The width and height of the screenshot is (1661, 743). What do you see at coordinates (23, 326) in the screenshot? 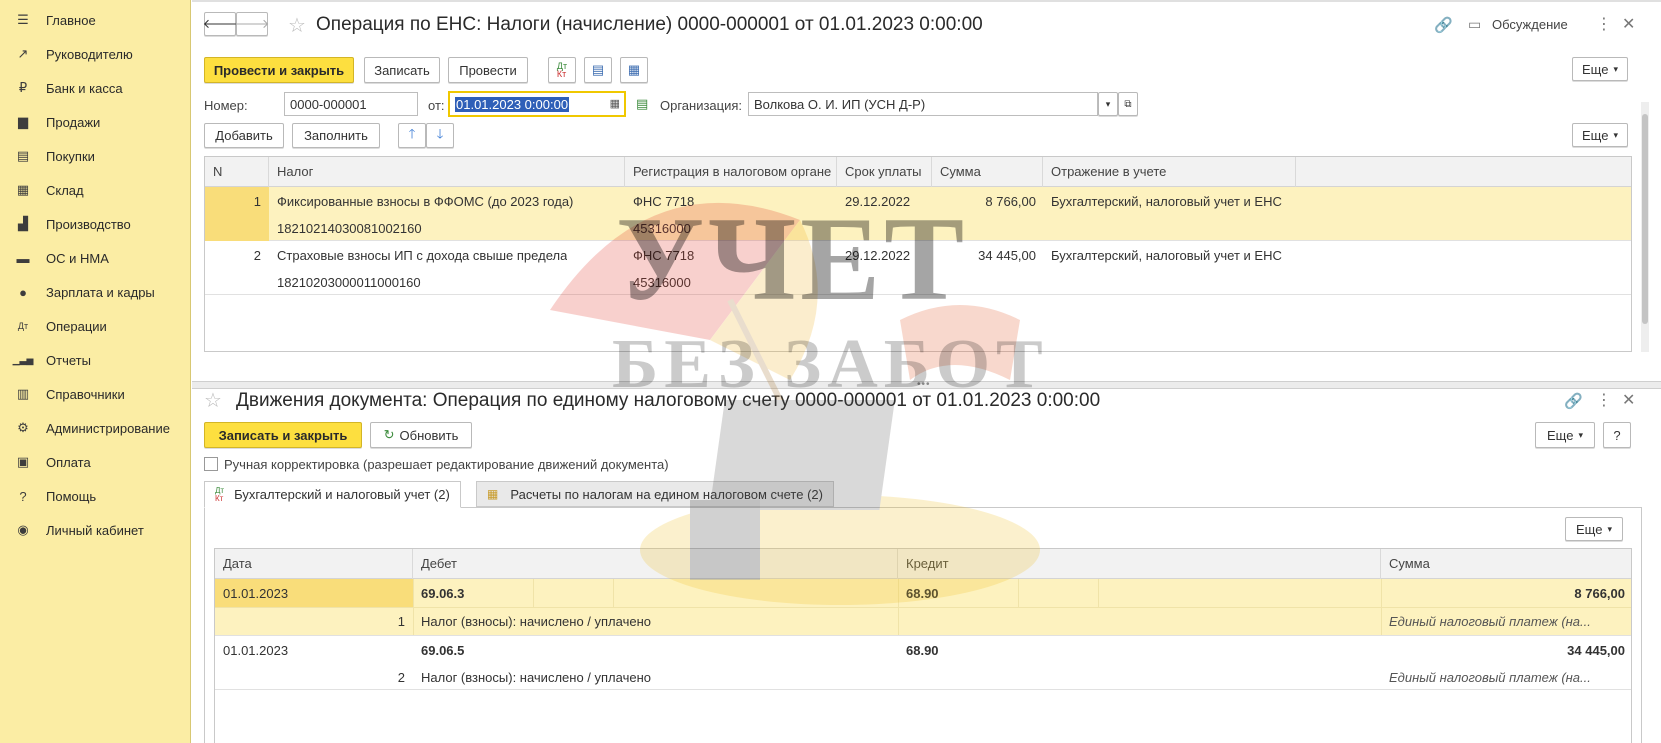
I see `dt-kt-icon: Дт` at bounding box center [23, 326].